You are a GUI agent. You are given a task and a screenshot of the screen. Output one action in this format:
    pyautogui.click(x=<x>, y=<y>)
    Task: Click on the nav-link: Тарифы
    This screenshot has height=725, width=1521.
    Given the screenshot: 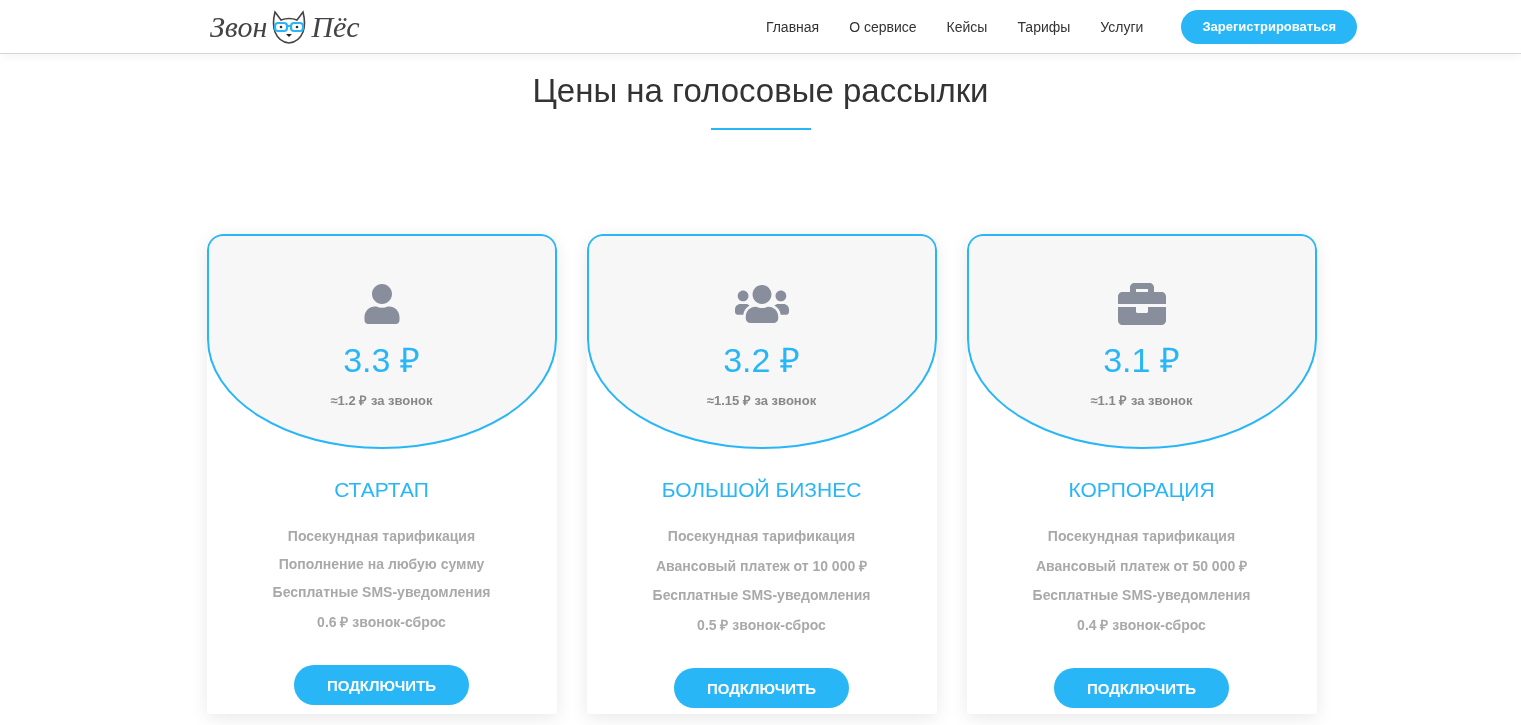 What is the action you would take?
    pyautogui.click(x=1044, y=26)
    